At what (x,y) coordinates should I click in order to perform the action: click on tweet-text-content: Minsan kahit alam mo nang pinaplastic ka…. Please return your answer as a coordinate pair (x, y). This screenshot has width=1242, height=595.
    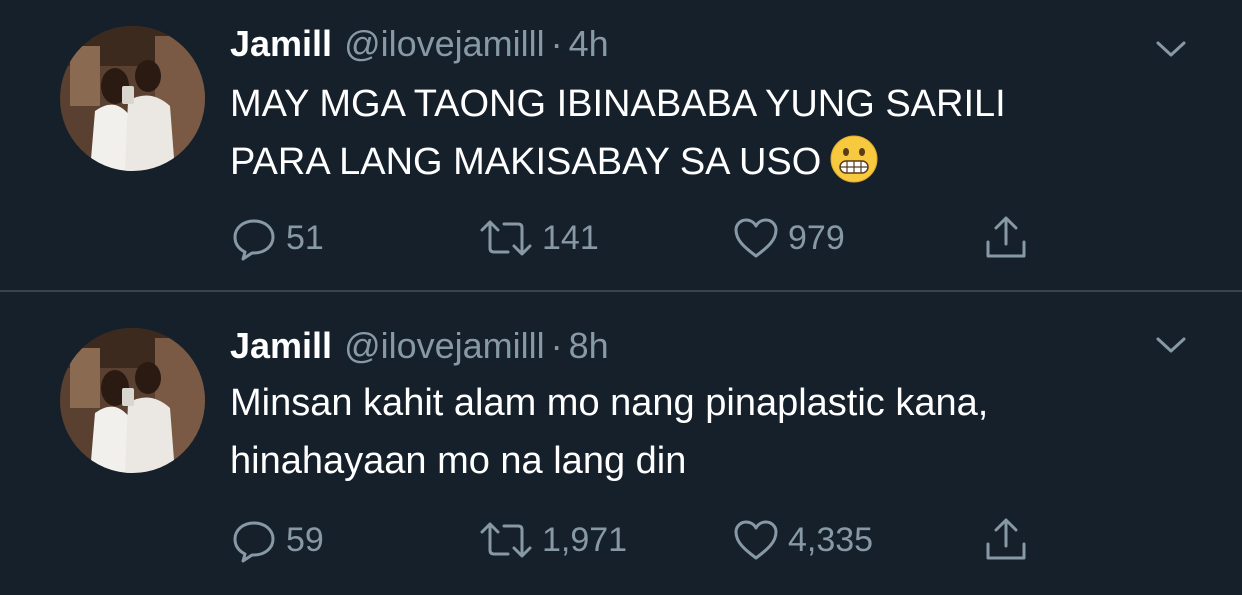
    Looking at the image, I should click on (609, 432).